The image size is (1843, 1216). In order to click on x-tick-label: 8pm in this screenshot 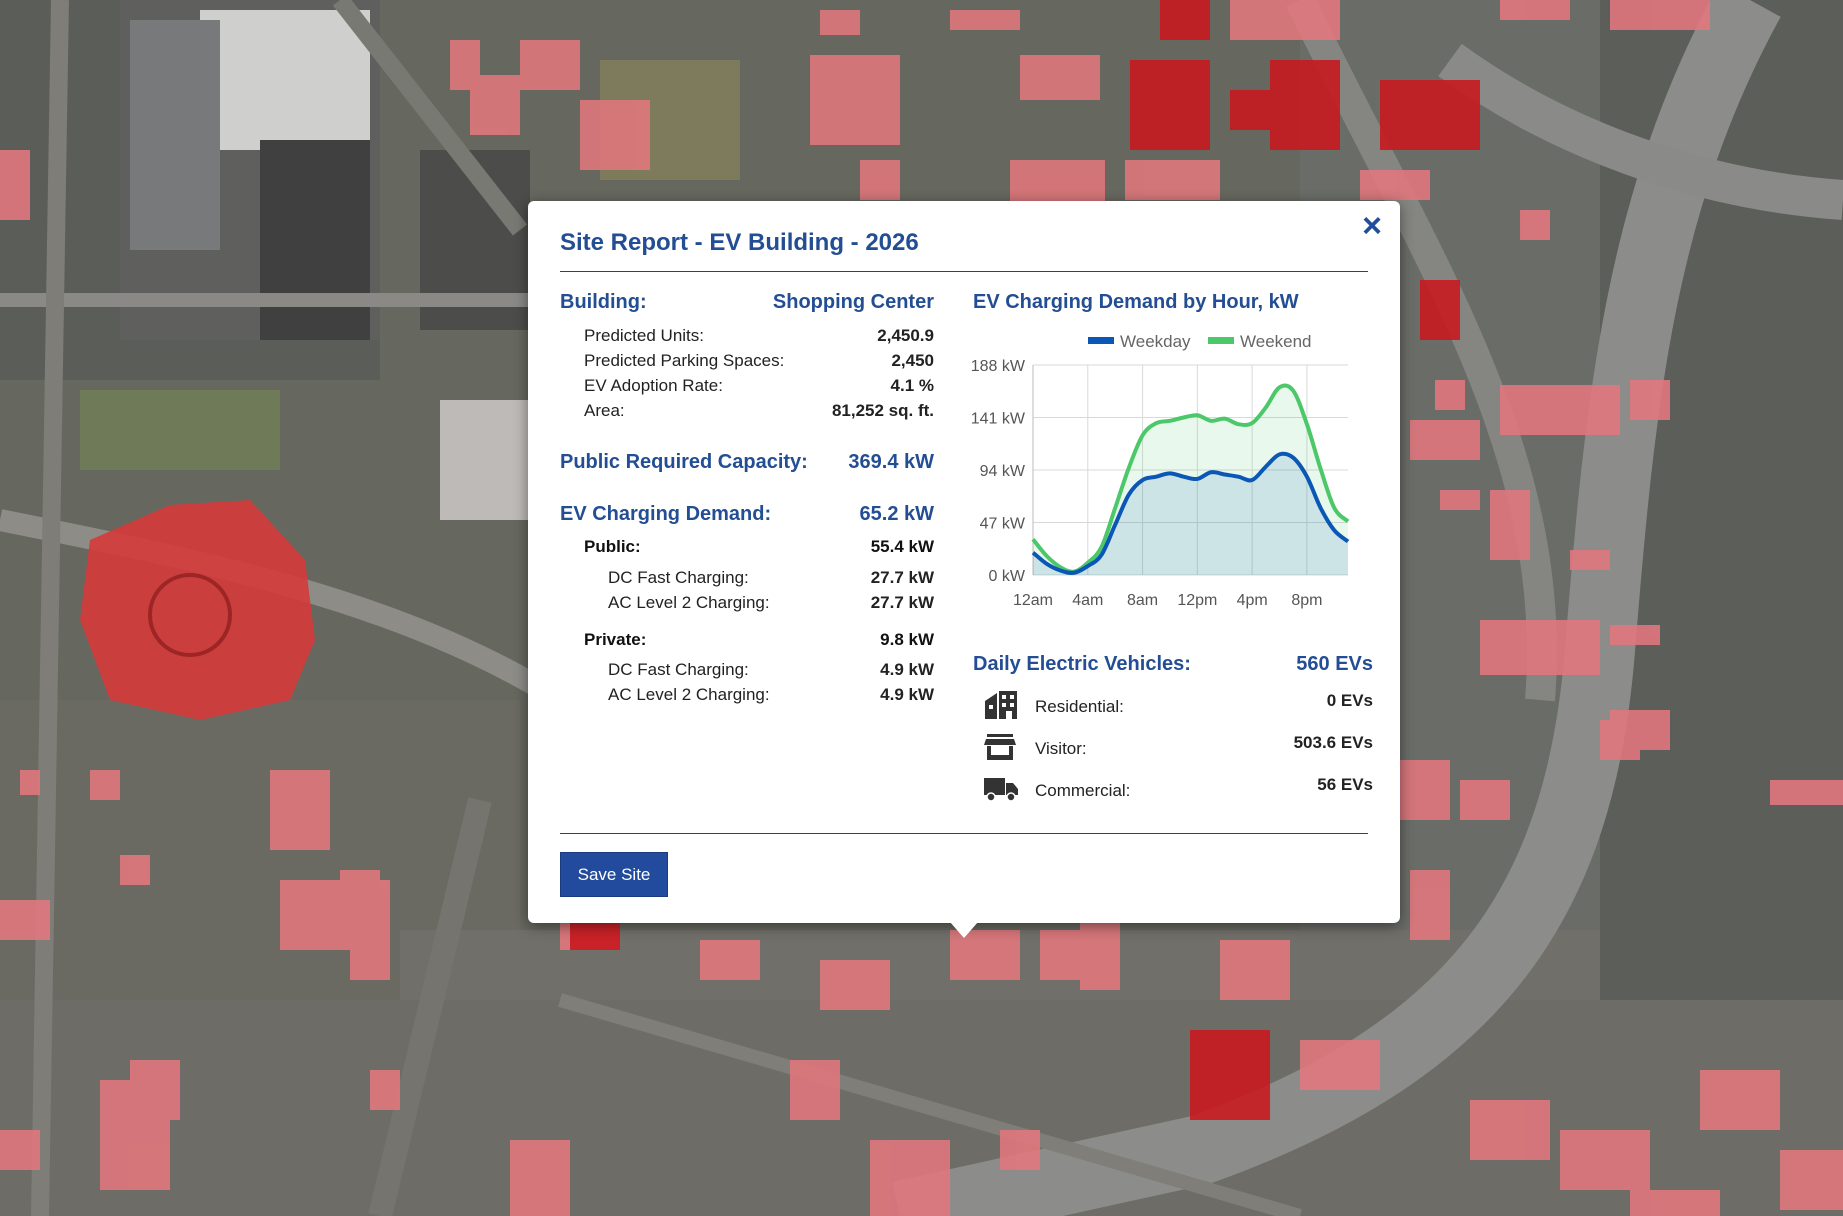, I will do `click(1306, 600)`.